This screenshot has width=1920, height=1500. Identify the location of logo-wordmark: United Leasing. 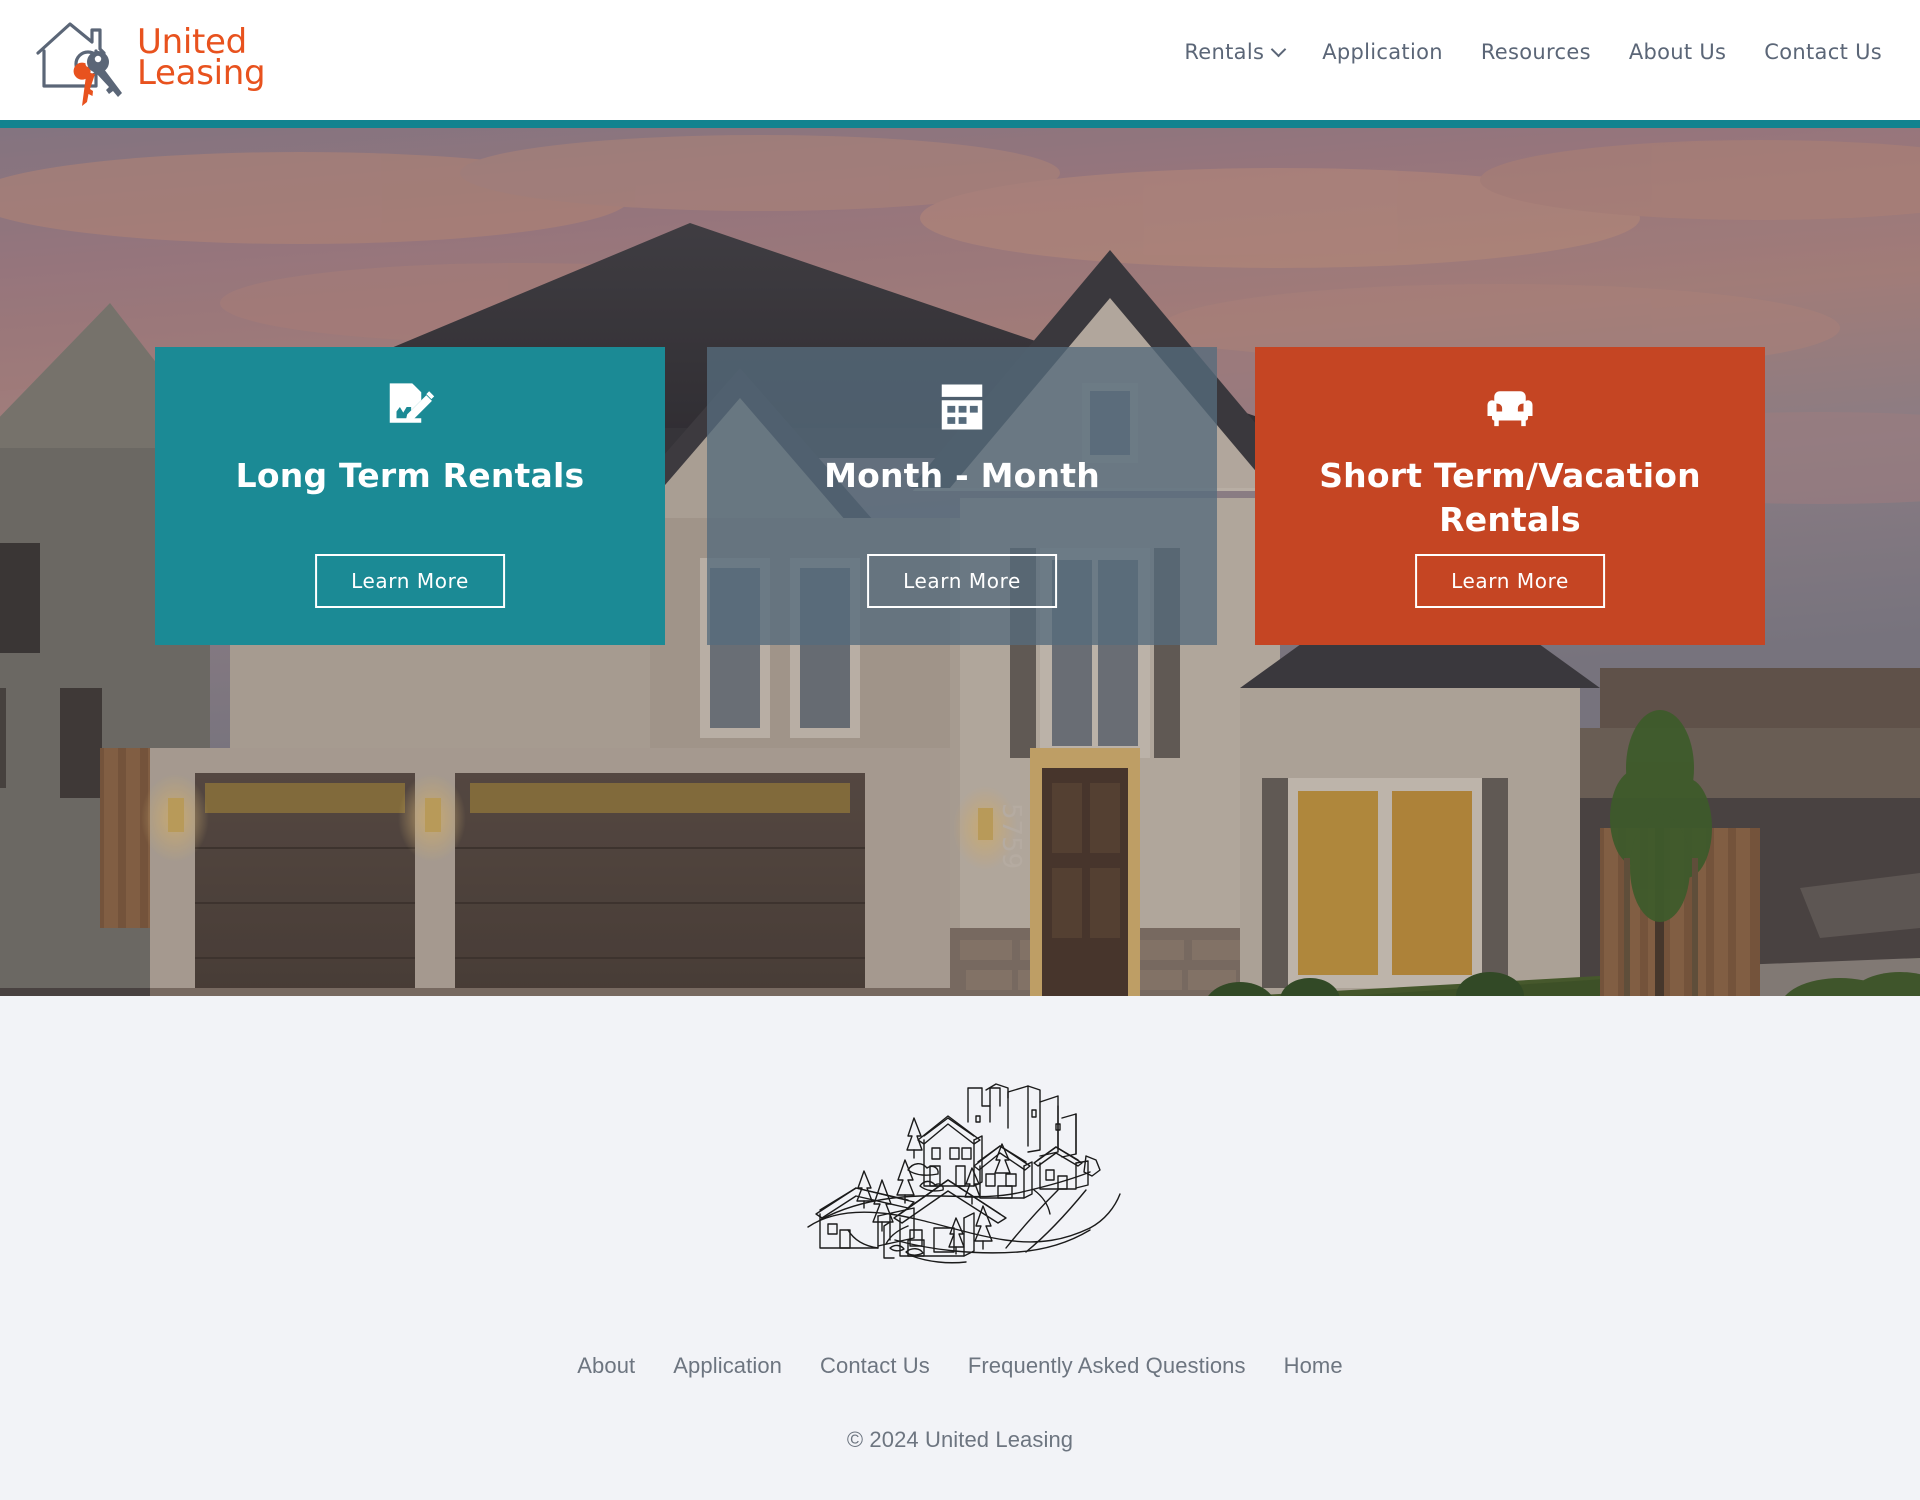
(201, 59).